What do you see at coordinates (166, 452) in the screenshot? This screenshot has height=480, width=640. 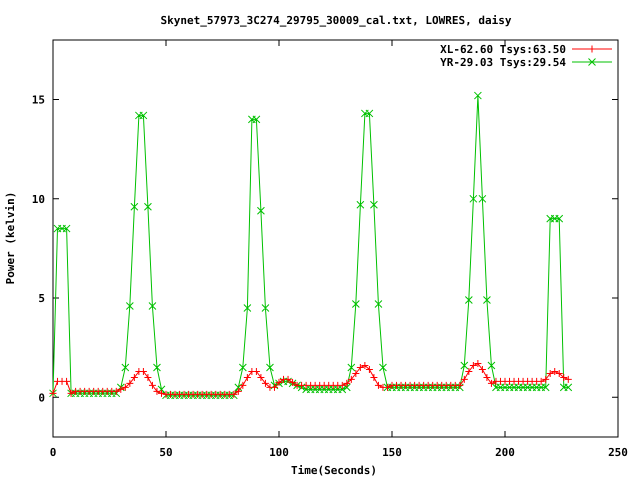 I see `x-tick-label: 50` at bounding box center [166, 452].